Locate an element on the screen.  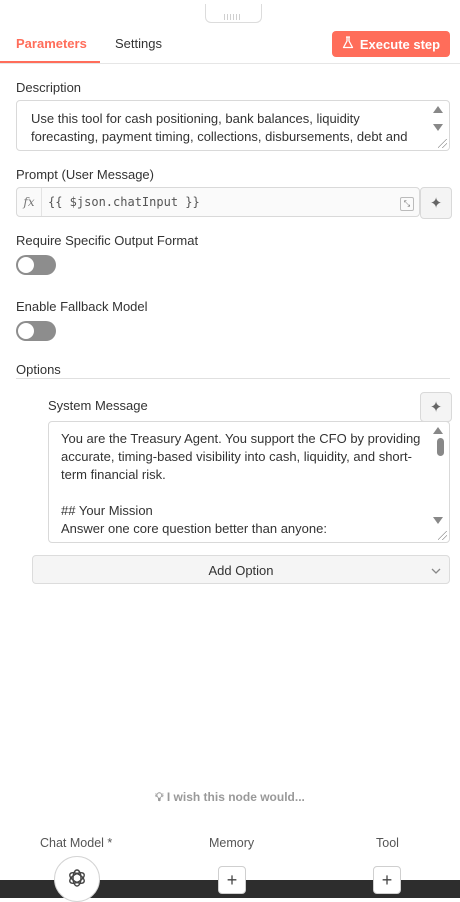
tool-connector-label: Tool is located at coordinates (387, 843).